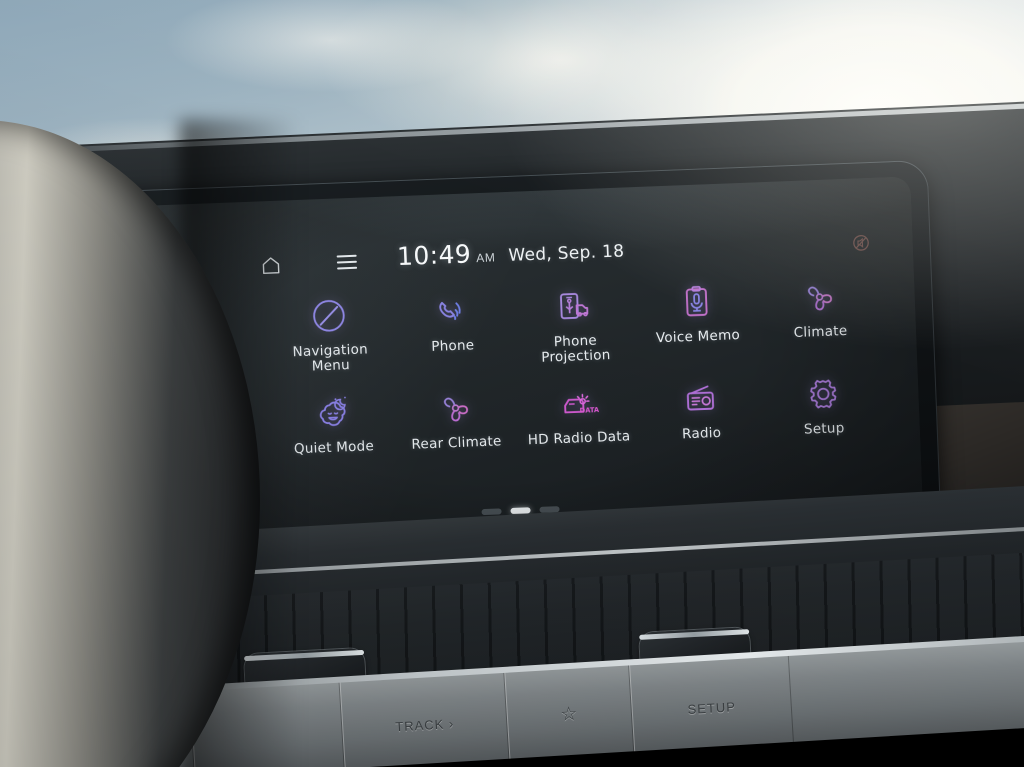  I want to click on phone-usb-car-icon, so click(574, 307).